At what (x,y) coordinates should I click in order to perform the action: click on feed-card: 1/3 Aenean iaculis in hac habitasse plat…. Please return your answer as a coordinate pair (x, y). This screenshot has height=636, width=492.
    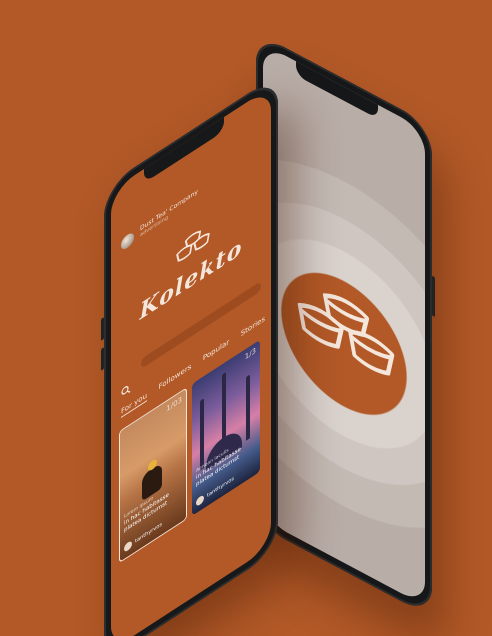
    Looking at the image, I should click on (226, 427).